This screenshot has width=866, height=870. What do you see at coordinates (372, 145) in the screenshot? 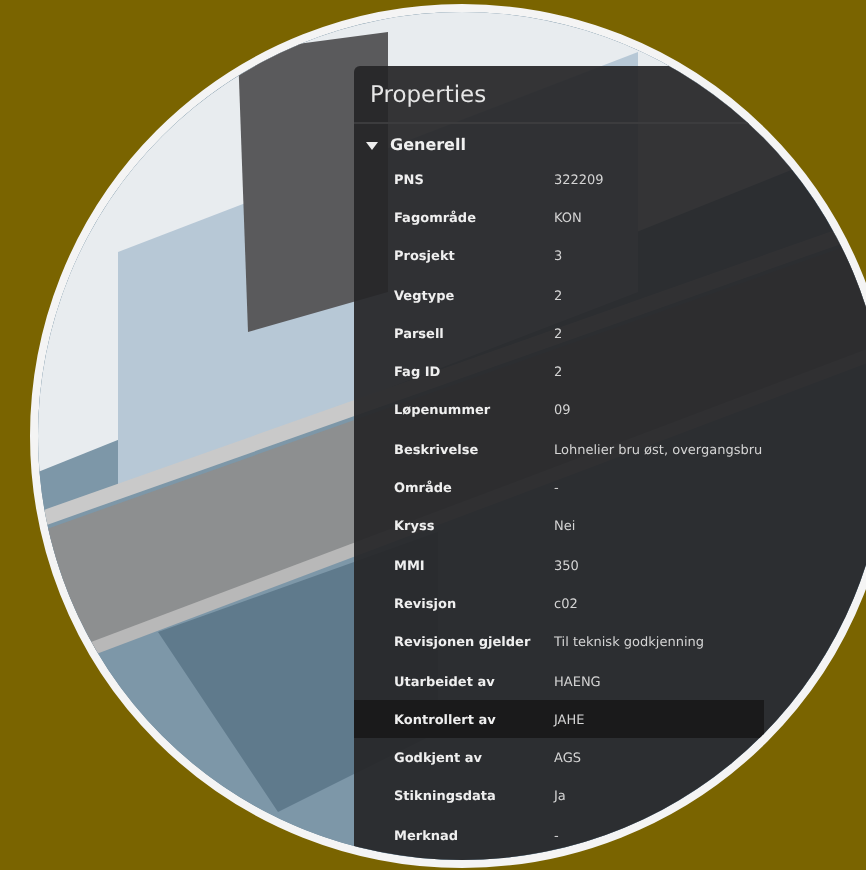
I see `caret-icon` at bounding box center [372, 145].